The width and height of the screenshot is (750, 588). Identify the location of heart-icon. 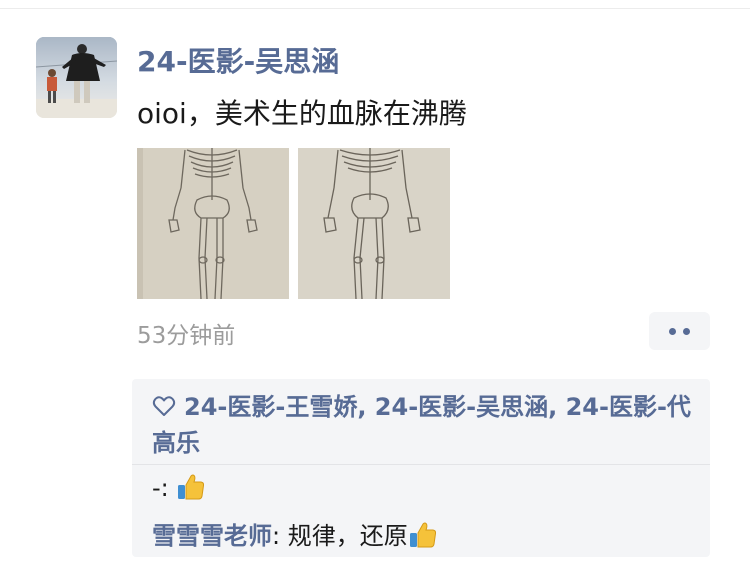
(164, 406).